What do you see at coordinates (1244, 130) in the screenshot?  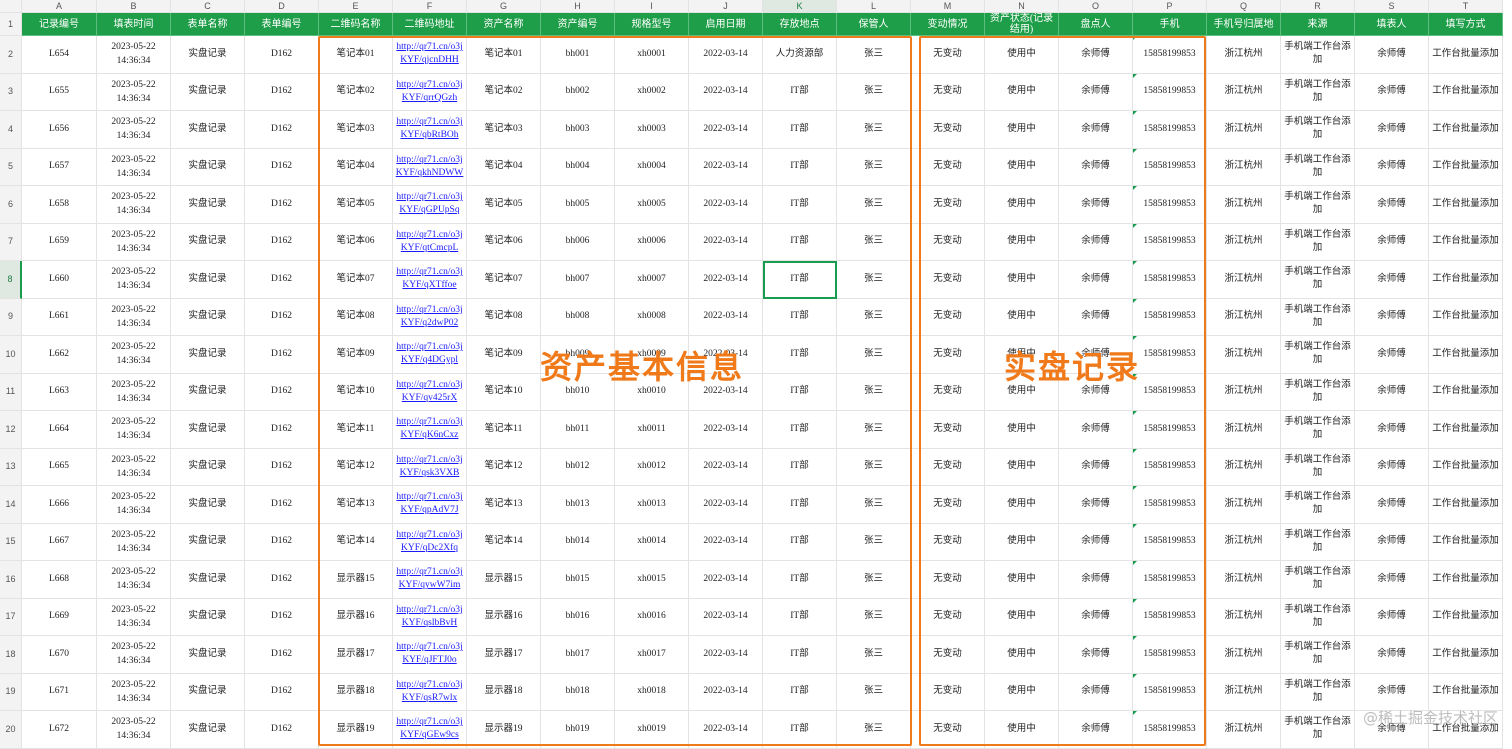 I see `cell-q4: 浙江杭州` at bounding box center [1244, 130].